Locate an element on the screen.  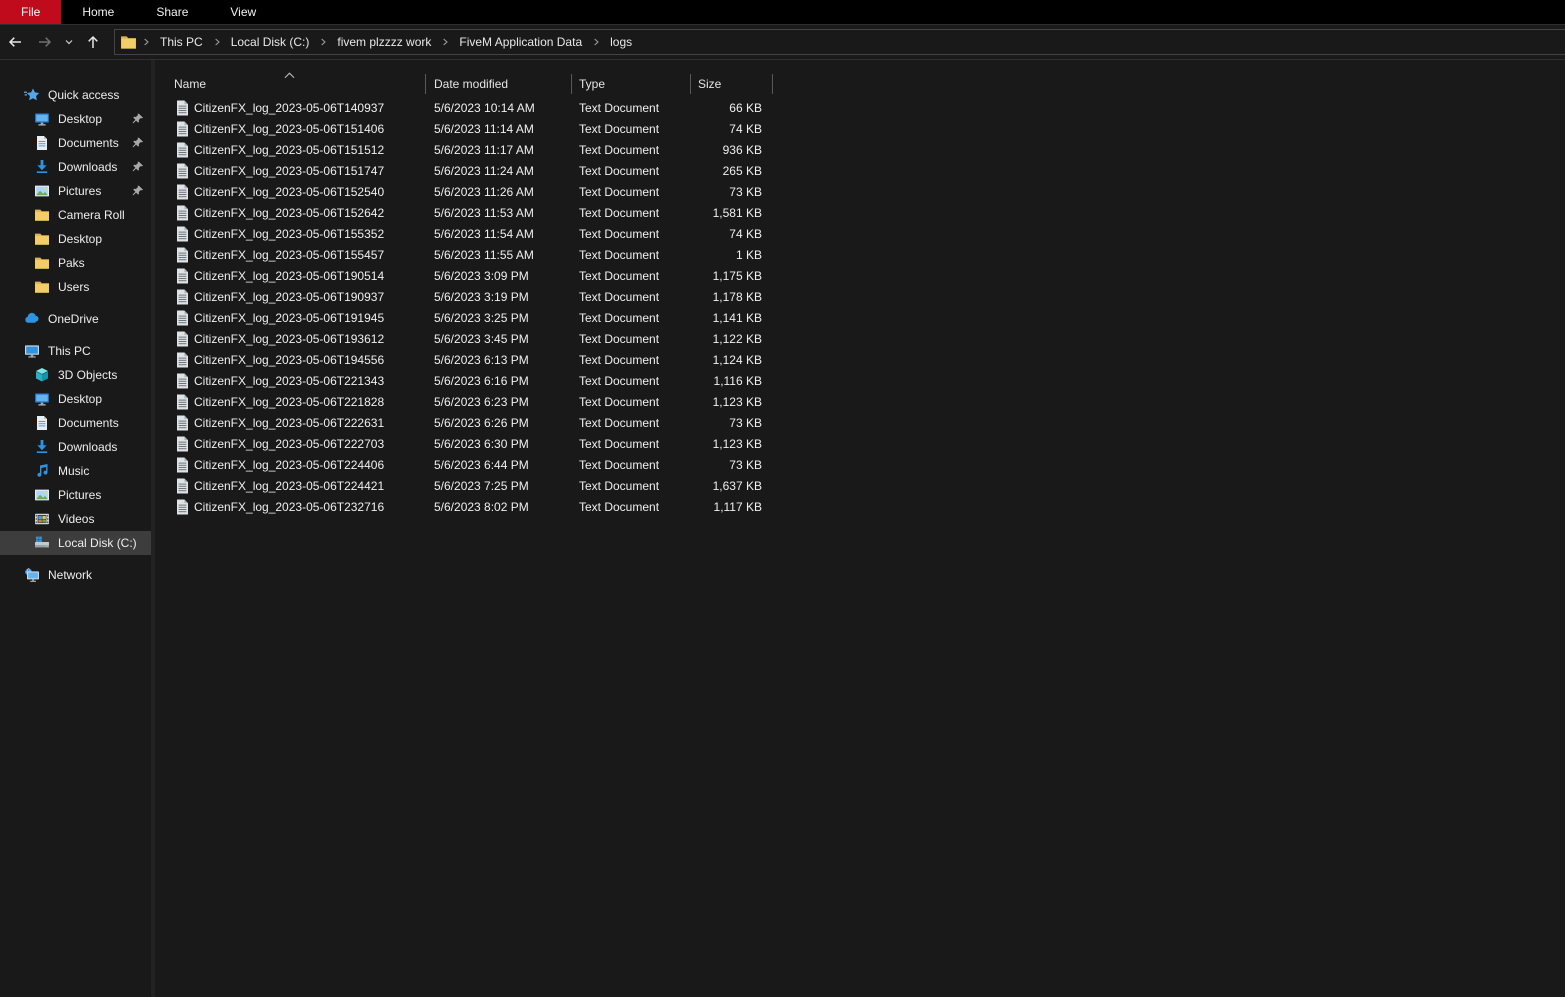
sidebar-item-users: Users is located at coordinates (75, 287).